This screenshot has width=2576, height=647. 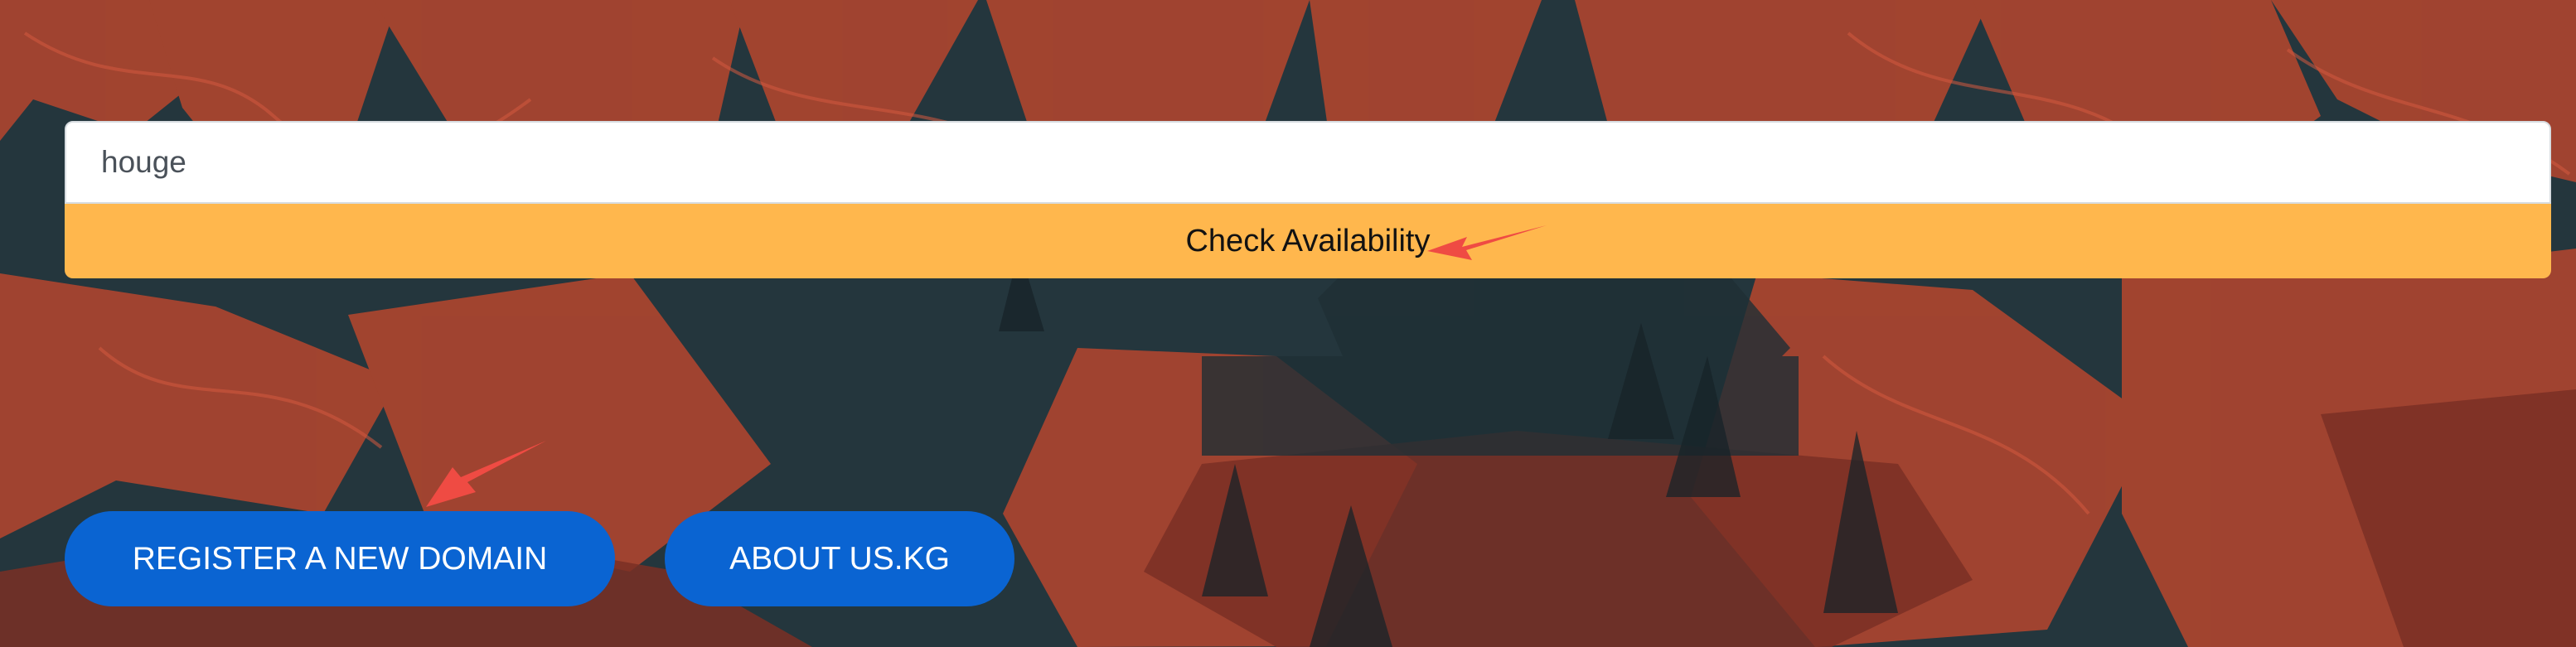 I want to click on about-button: ABOUT US.KG, so click(x=839, y=558).